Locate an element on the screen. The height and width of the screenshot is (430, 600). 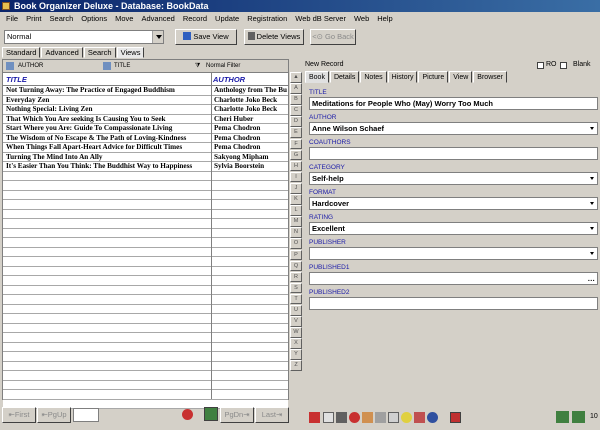
tools-icon is located at coordinates (419, 417).